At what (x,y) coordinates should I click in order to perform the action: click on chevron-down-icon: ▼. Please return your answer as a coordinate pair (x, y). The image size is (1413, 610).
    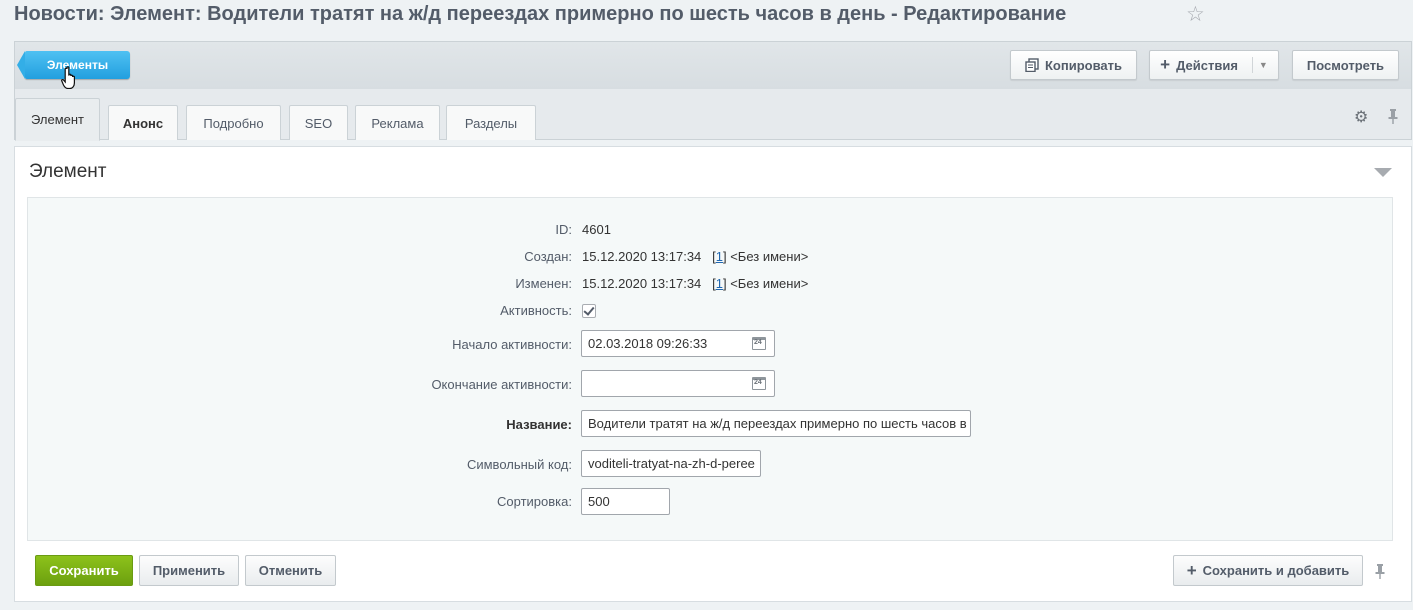
    Looking at the image, I should click on (1263, 65).